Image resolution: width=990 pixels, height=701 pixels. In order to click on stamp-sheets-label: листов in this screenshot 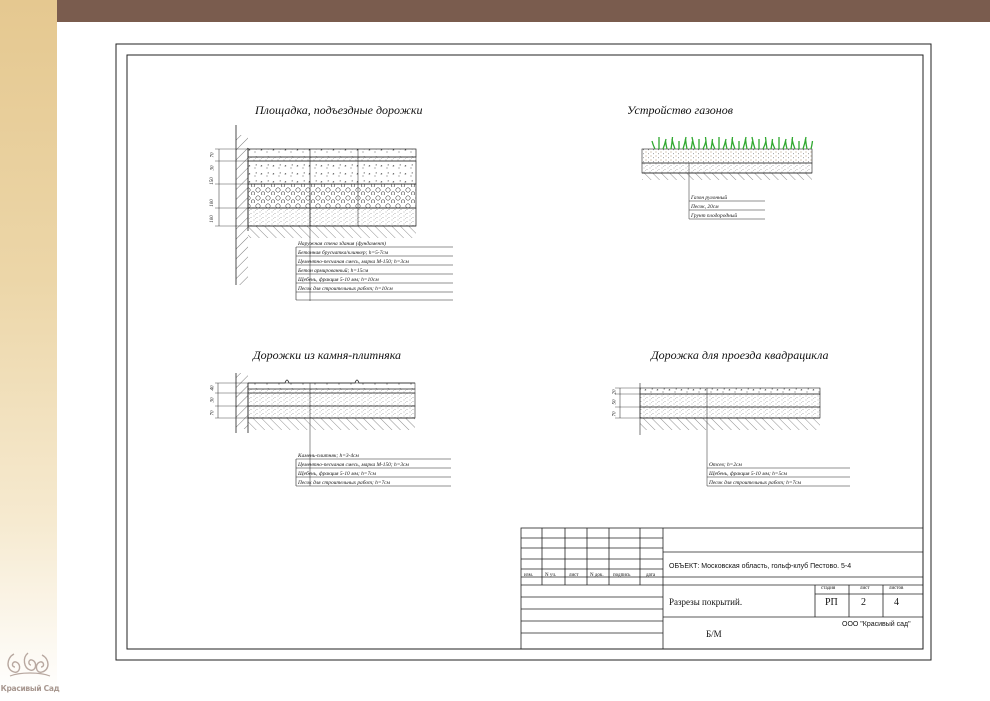, I will do `click(896, 588)`.